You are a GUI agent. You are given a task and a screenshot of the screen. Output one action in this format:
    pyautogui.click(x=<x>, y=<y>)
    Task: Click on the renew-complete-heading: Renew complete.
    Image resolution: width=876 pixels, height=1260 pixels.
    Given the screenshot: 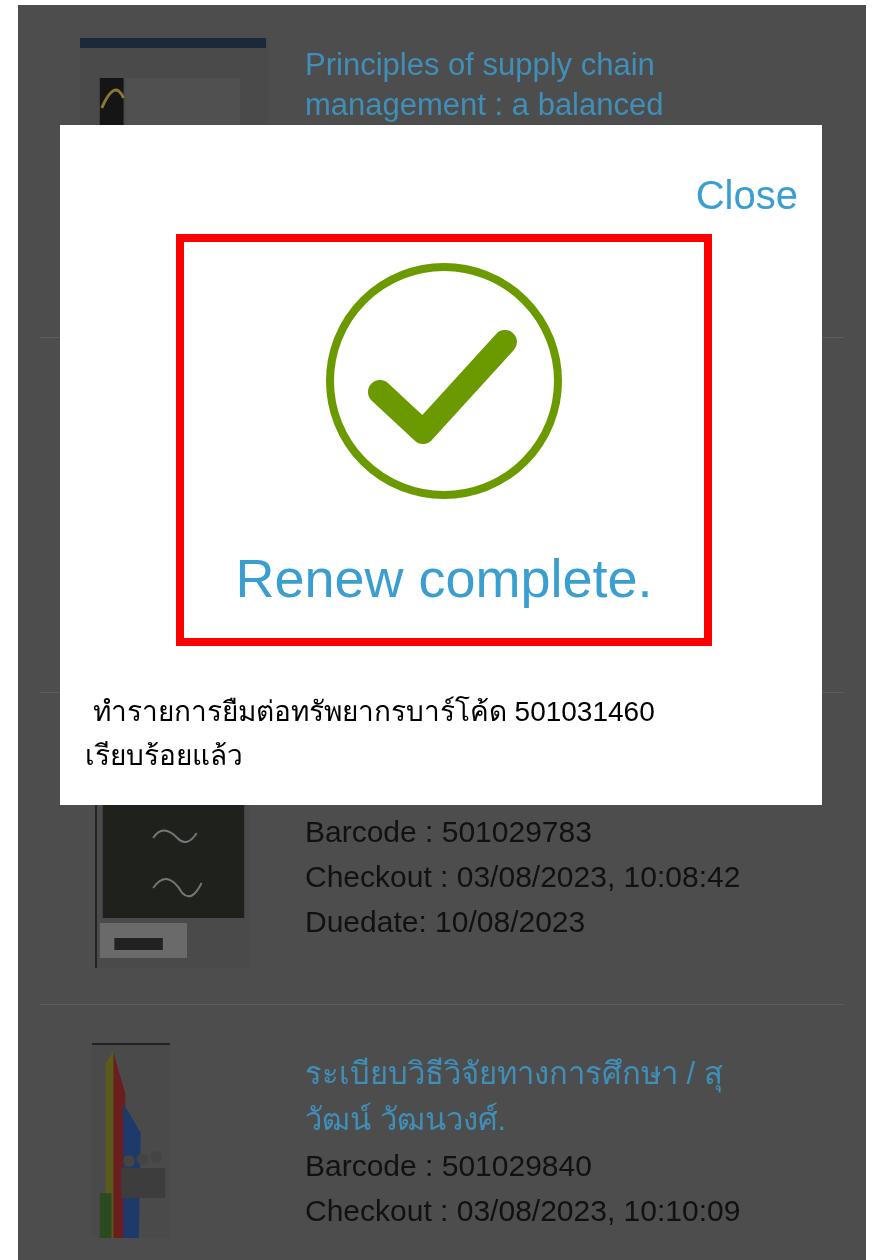 What is the action you would take?
    pyautogui.click(x=444, y=578)
    